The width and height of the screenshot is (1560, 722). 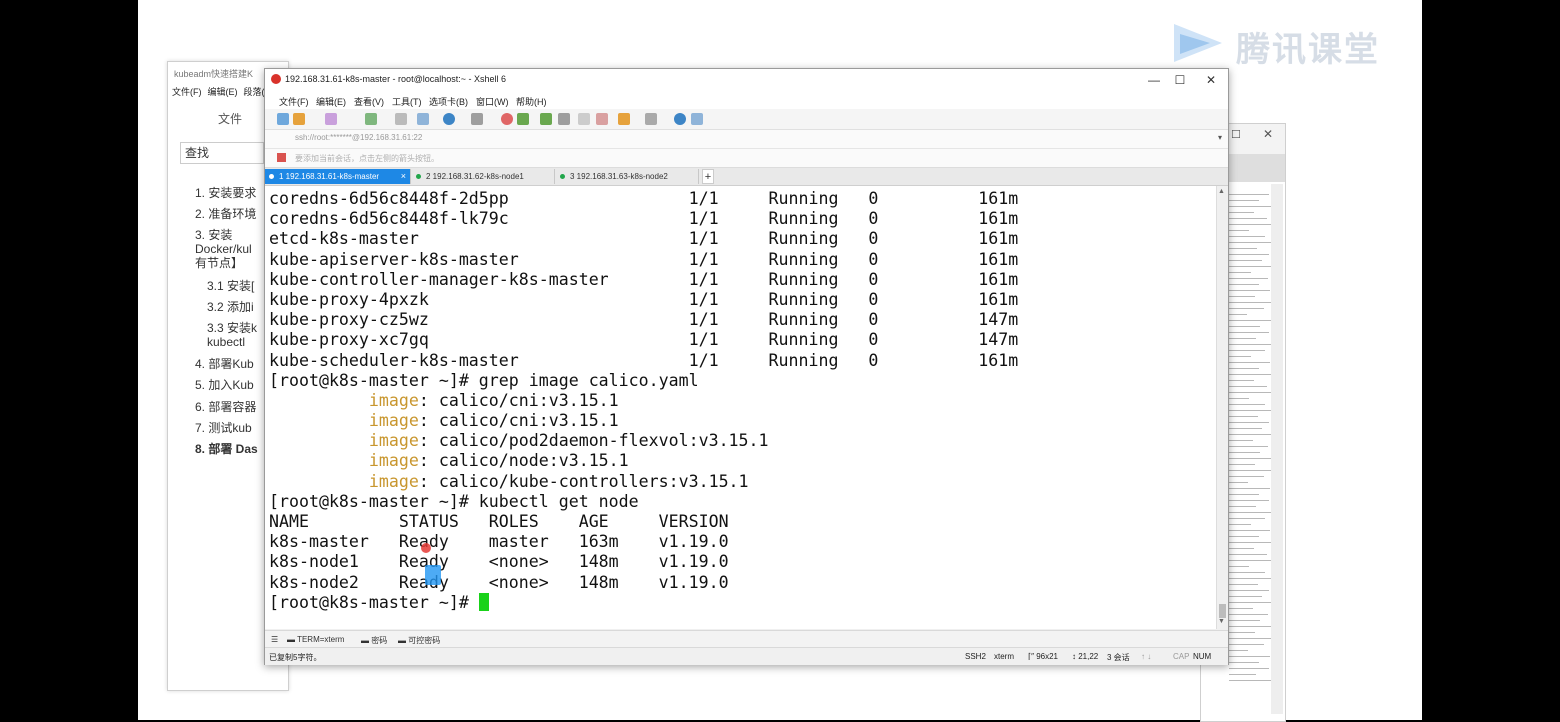 What do you see at coordinates (523, 119) in the screenshot?
I see `xmanager-icon` at bounding box center [523, 119].